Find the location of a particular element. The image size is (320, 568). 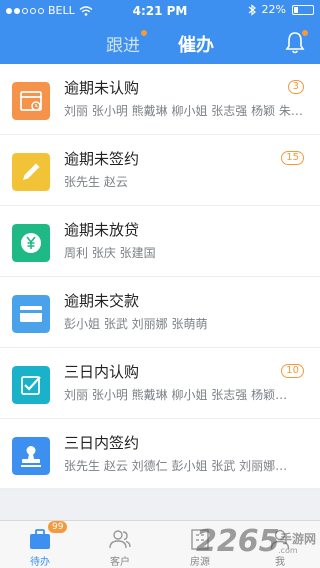

header: BELL 4:21 PM 22% 跟进 催办 is located at coordinates (160, 32).